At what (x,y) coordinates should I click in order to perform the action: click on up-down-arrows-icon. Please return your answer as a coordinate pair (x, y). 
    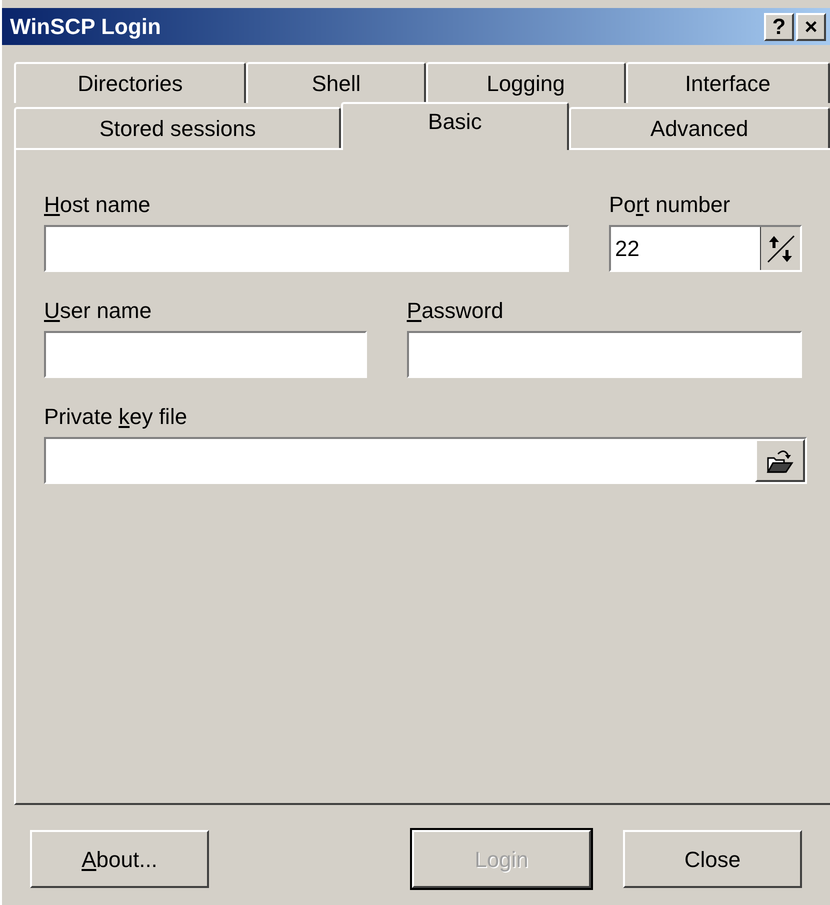
    Looking at the image, I should click on (781, 249).